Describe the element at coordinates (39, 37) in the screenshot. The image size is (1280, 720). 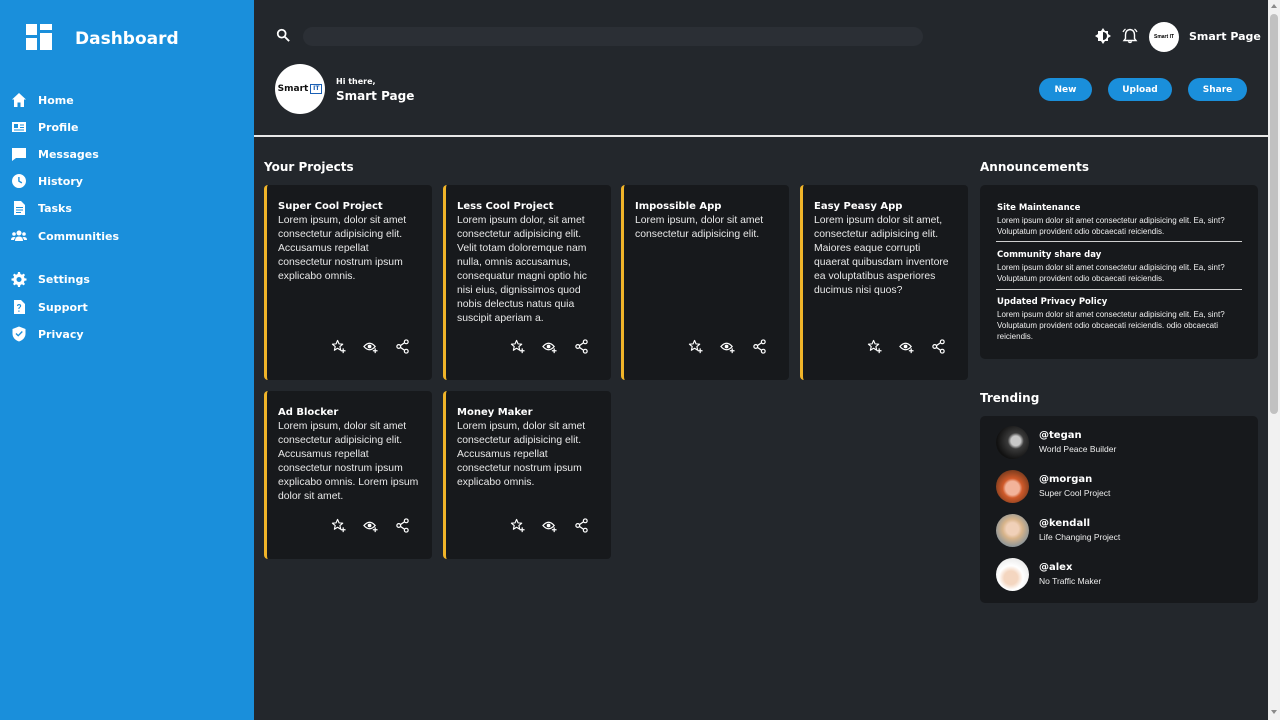
I see `dashboard-logo-icon` at that location.